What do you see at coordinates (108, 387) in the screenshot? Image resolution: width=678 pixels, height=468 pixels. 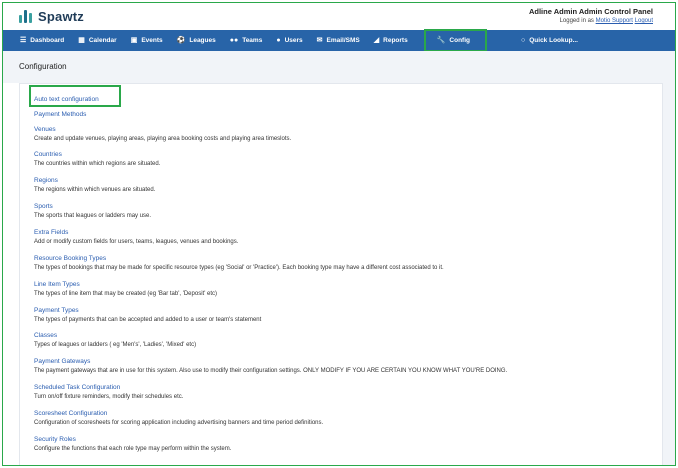 I see `scheduled-task-configuration-link: Scheduled Task Configuration` at bounding box center [108, 387].